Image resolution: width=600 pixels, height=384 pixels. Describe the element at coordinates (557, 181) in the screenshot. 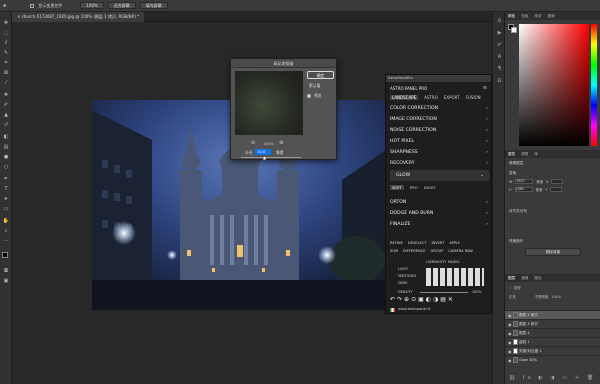

I see `x-field` at that location.